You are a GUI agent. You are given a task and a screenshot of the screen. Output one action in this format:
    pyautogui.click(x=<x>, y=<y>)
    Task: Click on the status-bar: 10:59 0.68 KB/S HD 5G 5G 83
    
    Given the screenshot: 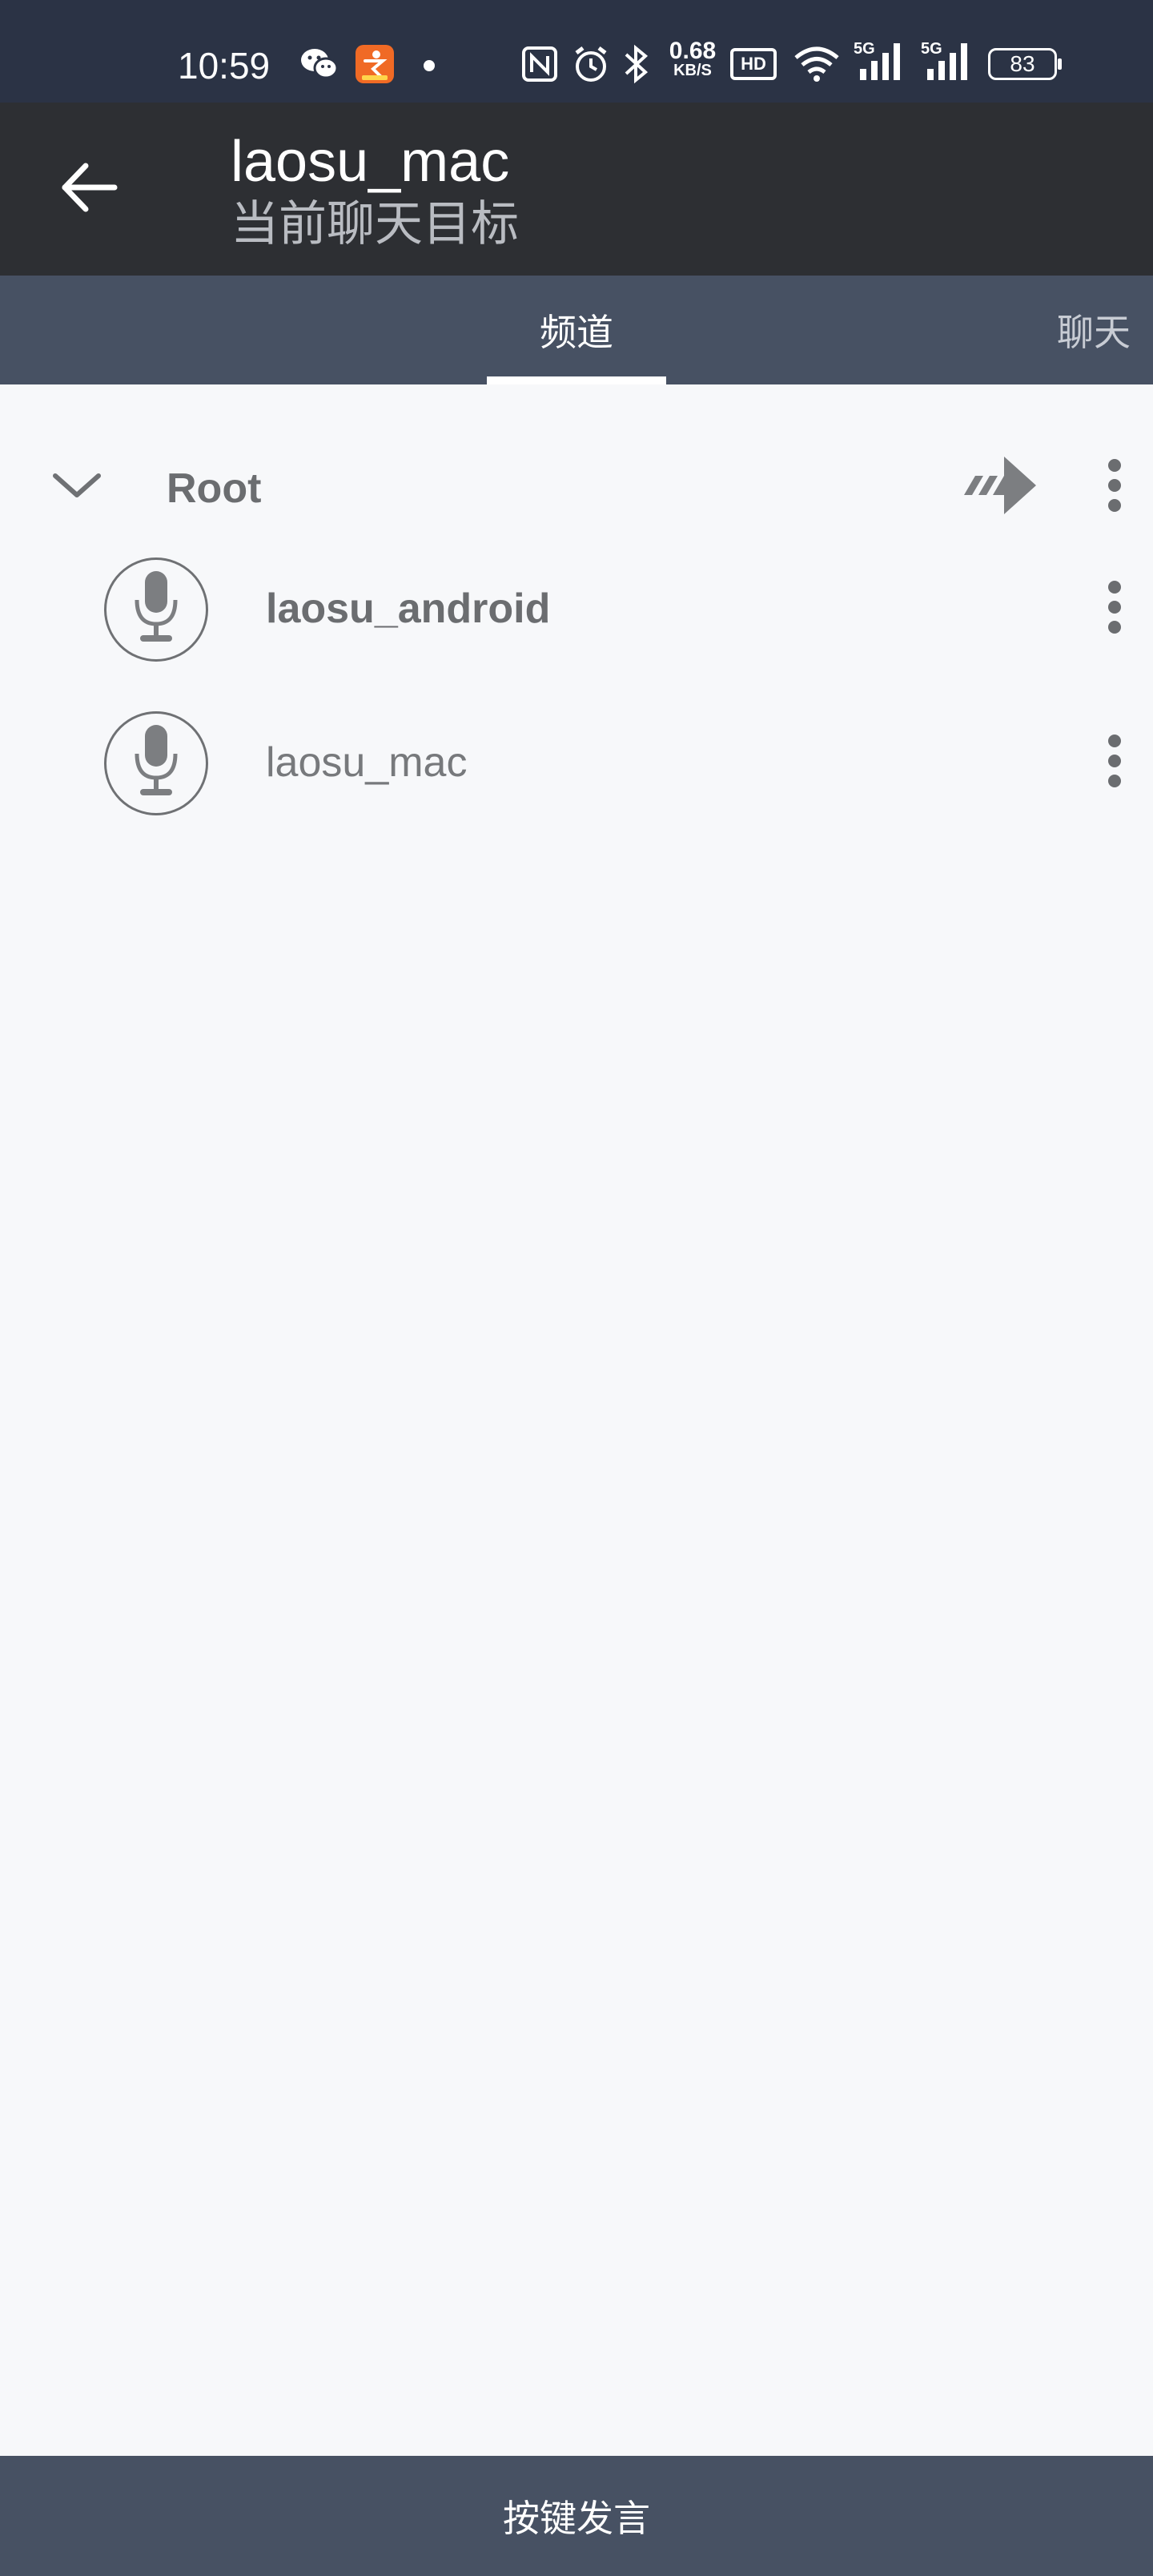 What is the action you would take?
    pyautogui.click(x=576, y=51)
    